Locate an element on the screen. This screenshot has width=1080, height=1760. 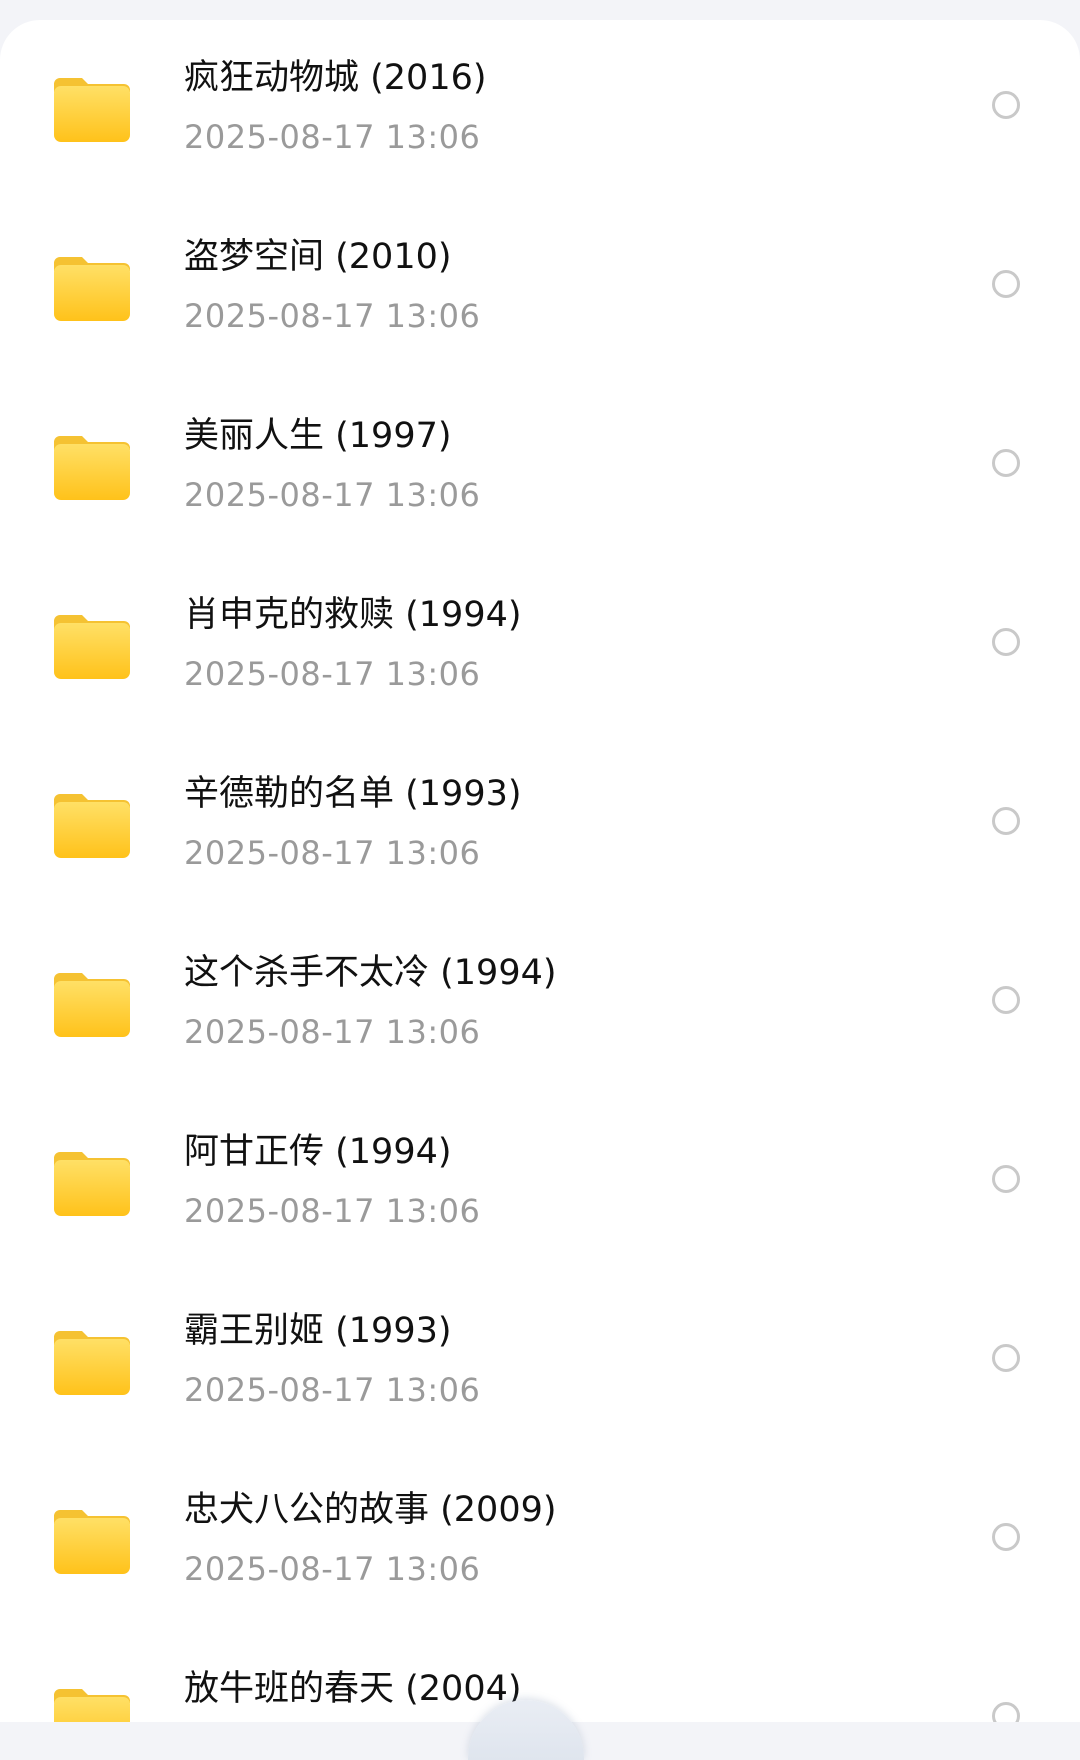
folder-name: 疯狂动物城 (2016) is located at coordinates (335, 78).